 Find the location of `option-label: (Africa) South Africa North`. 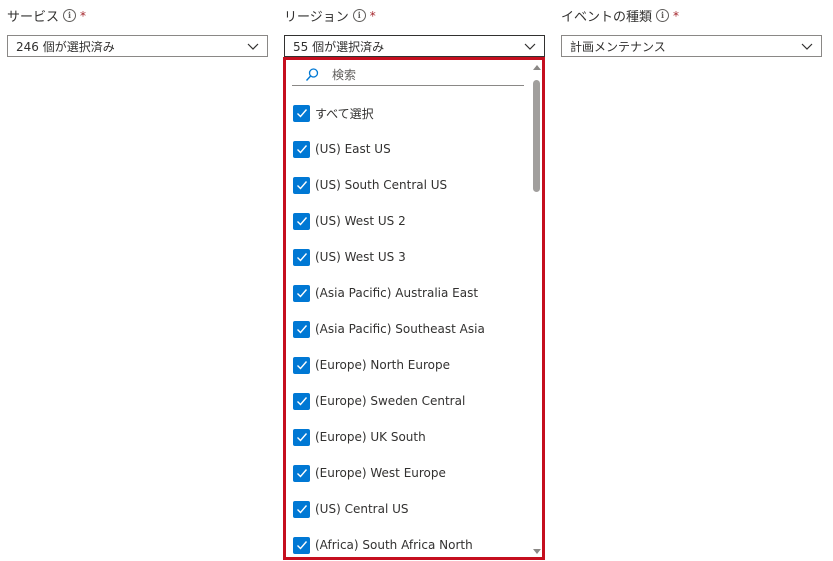

option-label: (Africa) South Africa North is located at coordinates (394, 545).